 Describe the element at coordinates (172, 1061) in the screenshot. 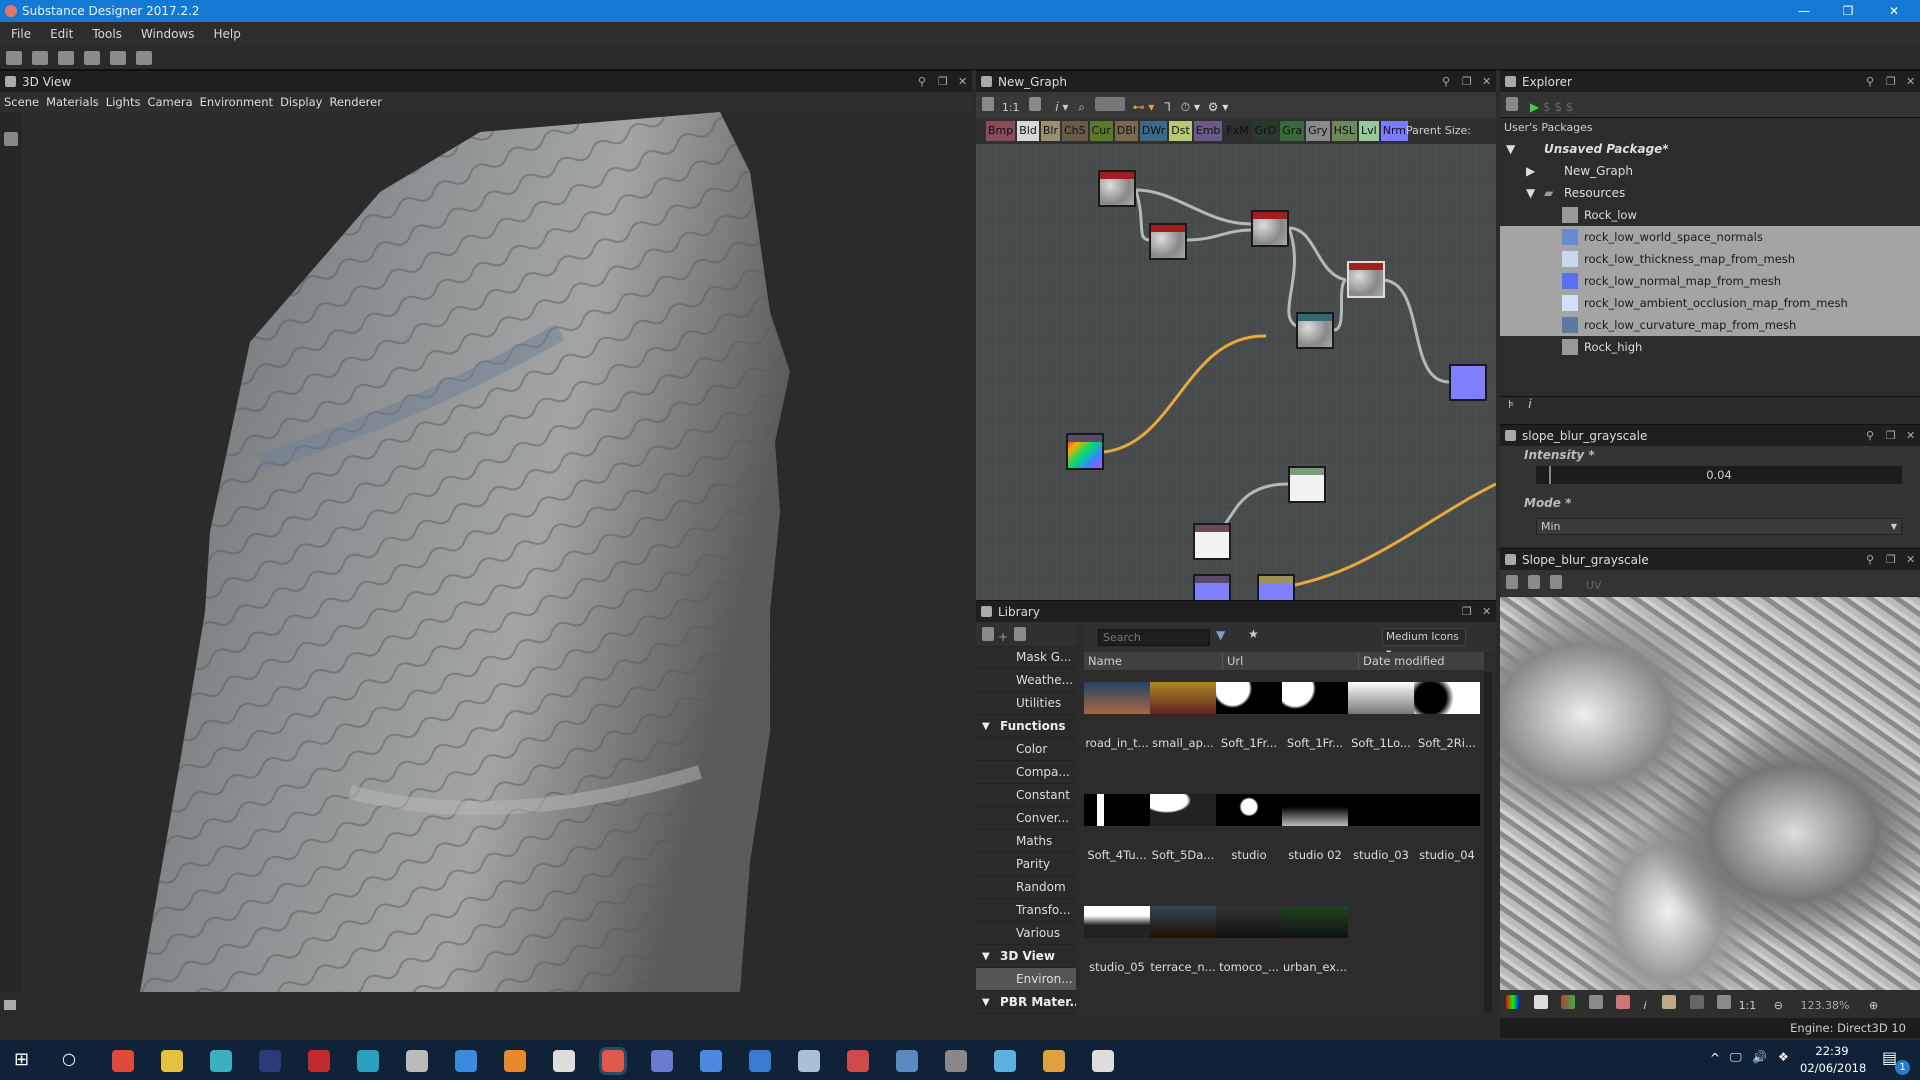

I see `explorer-icon` at that location.